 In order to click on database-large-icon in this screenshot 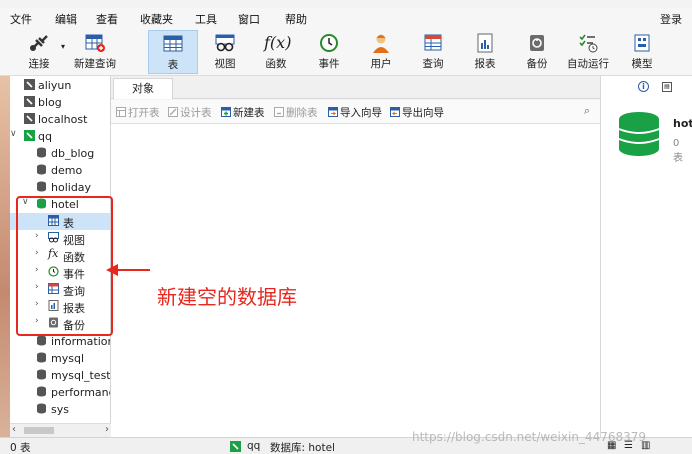, I will do `click(639, 134)`.